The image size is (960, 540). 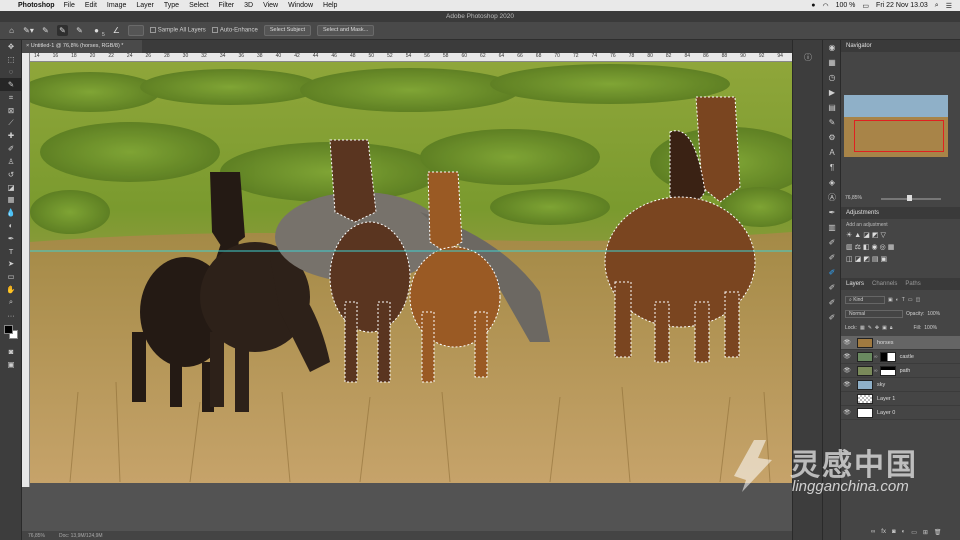 I want to click on brush-preset-2-icon: ✐, so click(x=832, y=272).